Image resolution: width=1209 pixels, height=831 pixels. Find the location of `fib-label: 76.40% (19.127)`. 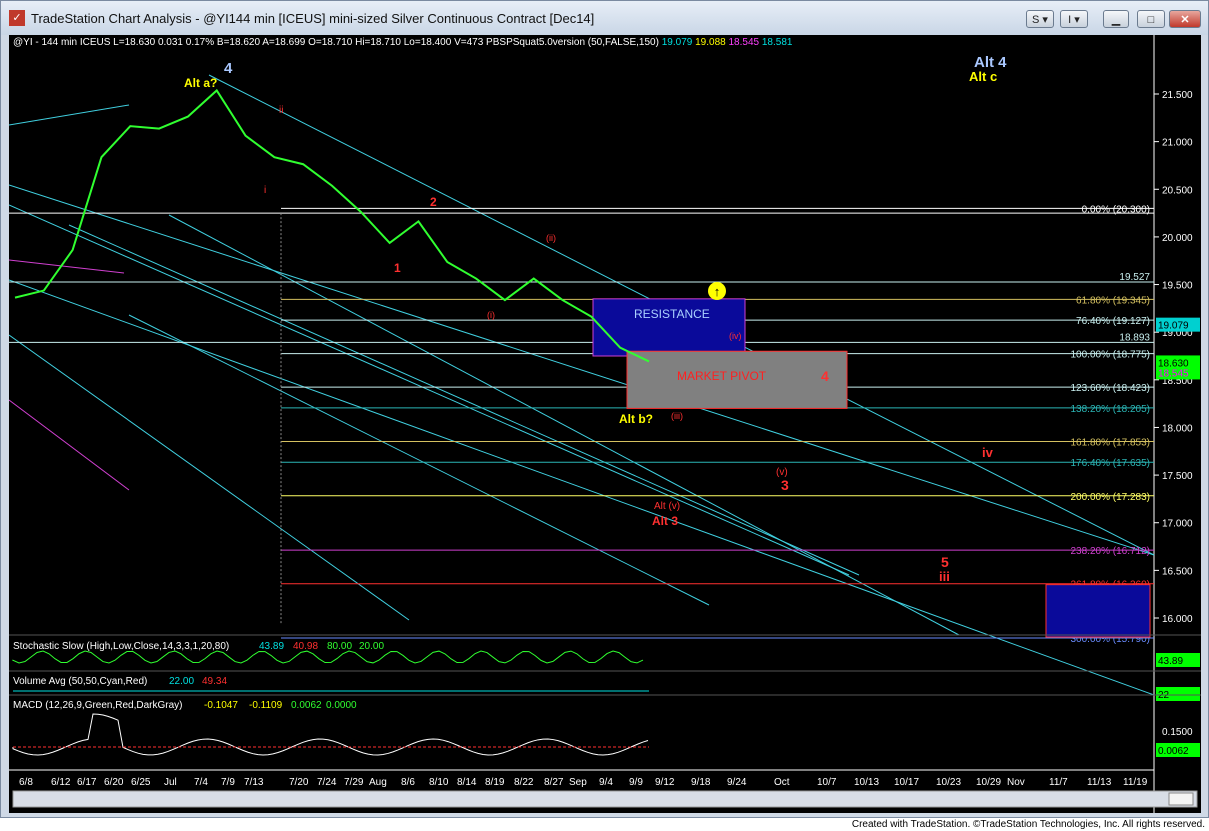

fib-label: 76.40% (19.127) is located at coordinates (1113, 321).